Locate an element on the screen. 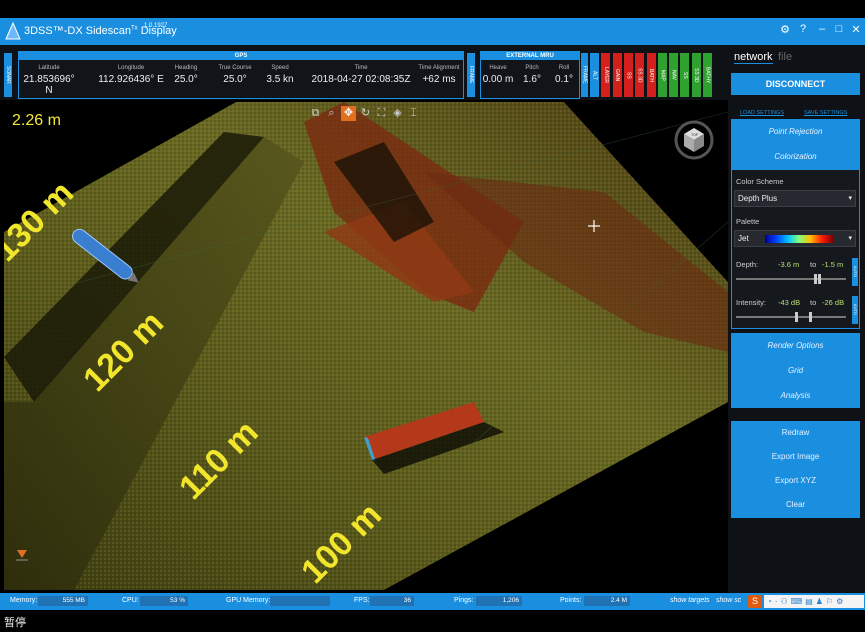 The image size is (865, 632). redraw-button: Redraw is located at coordinates (795, 433).